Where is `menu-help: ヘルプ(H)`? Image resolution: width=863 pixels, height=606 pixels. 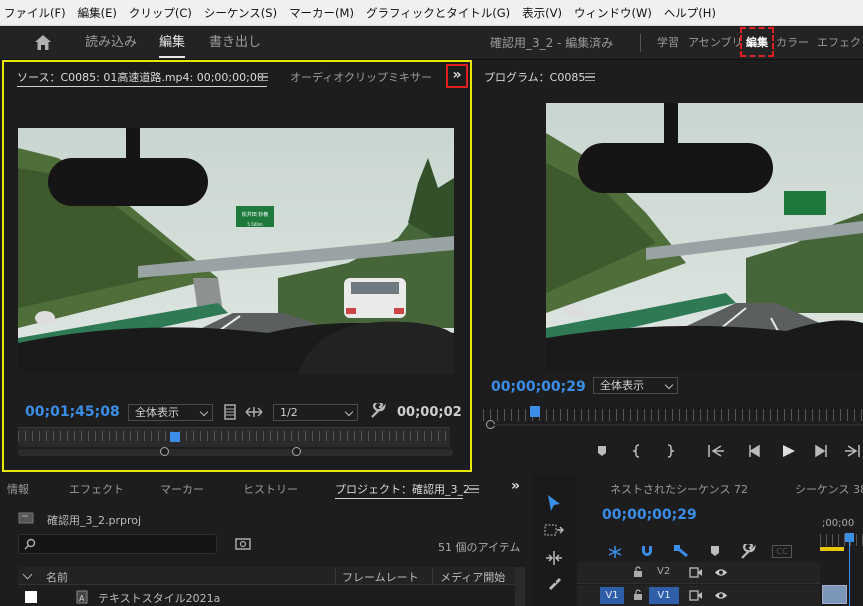 menu-help: ヘルプ(H) is located at coordinates (690, 13).